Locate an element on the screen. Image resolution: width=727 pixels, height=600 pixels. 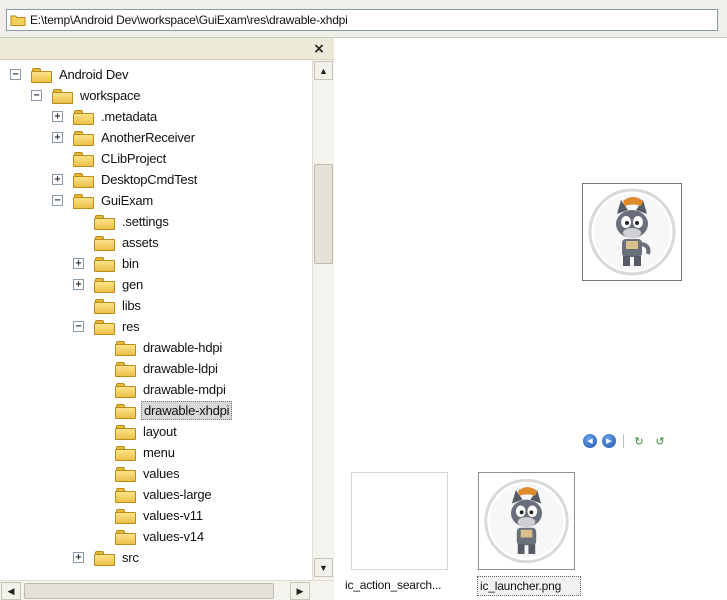
tree-item: − Android Dev is located at coordinates (70, 74).